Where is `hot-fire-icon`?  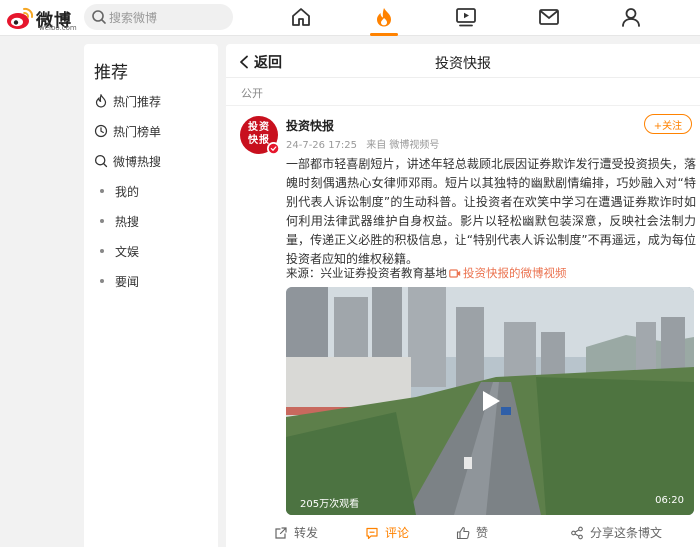
hot-fire-icon is located at coordinates (384, 17).